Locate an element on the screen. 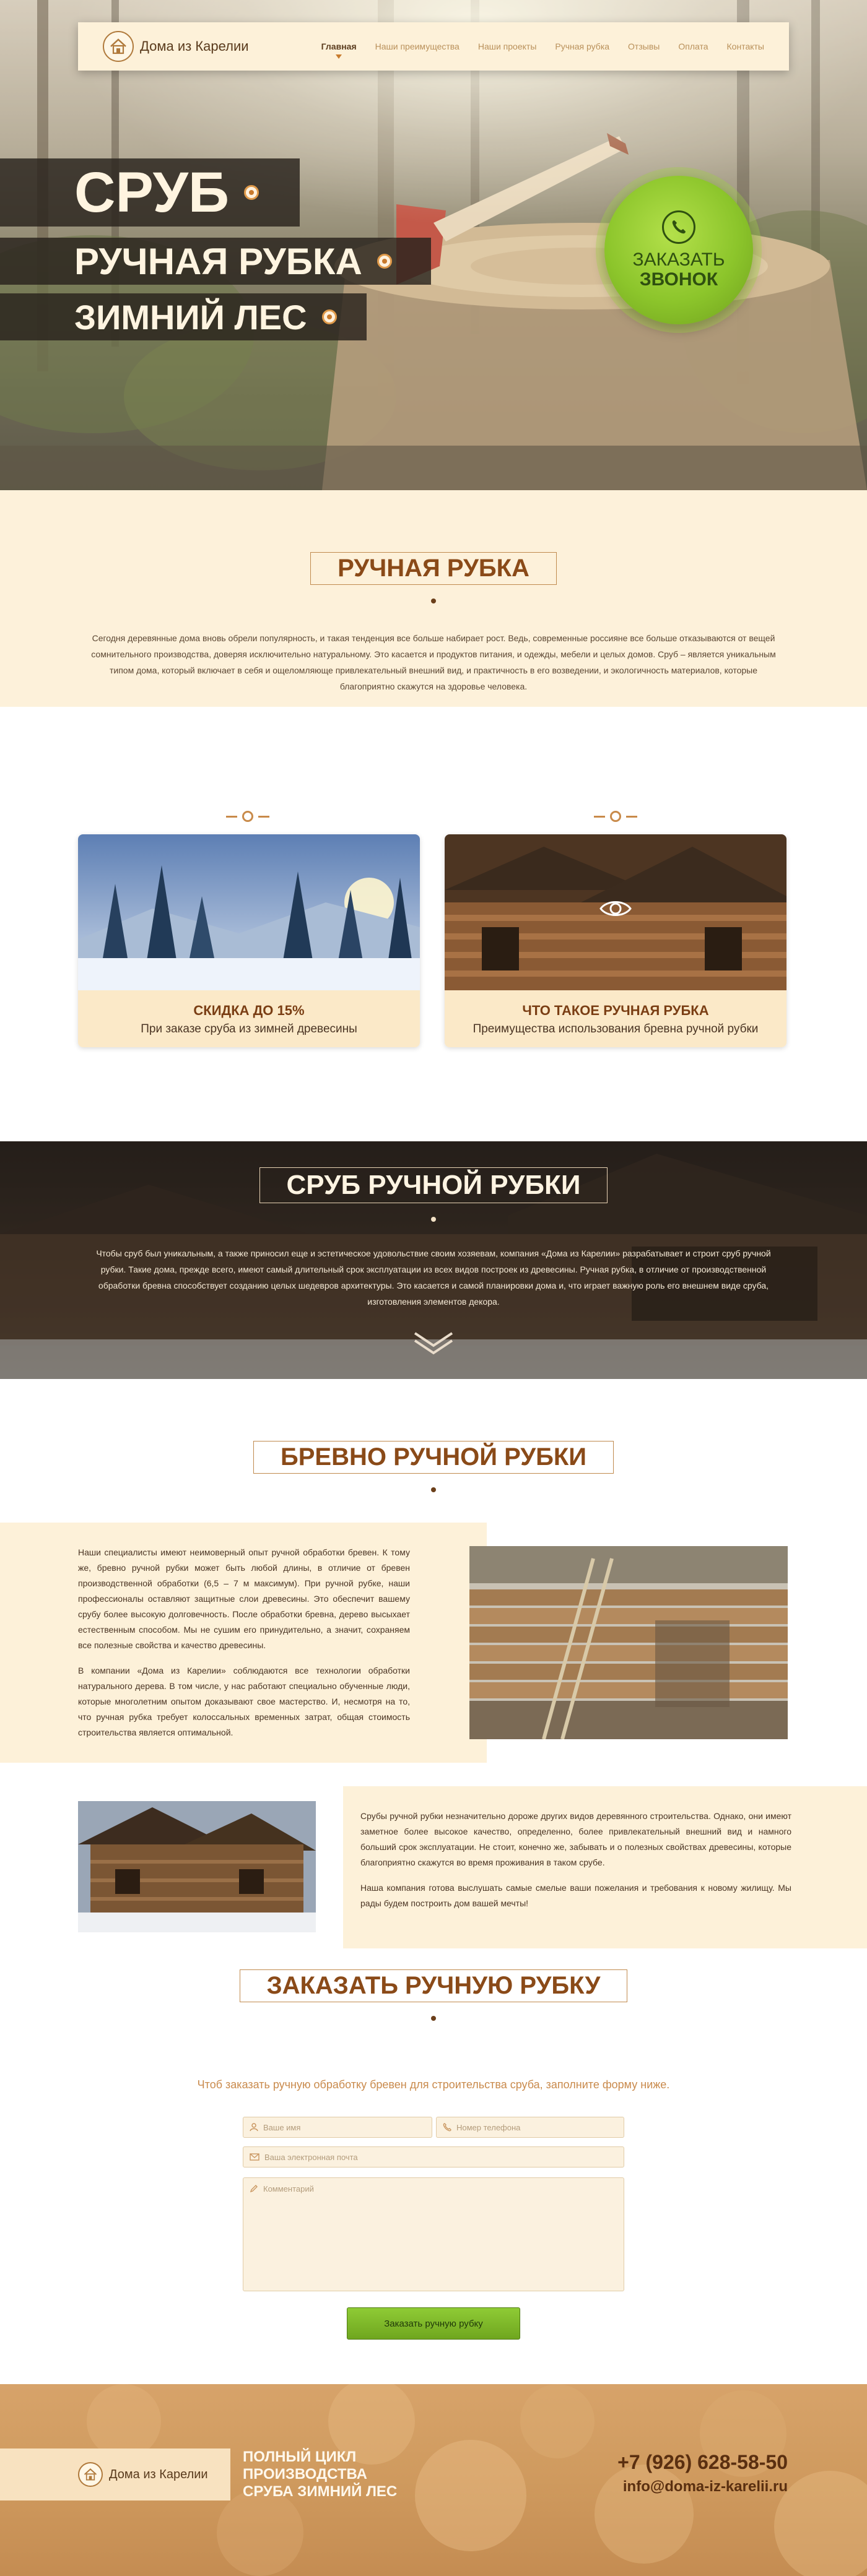 The image size is (867, 2576). log-construction-photo is located at coordinates (628, 1642).